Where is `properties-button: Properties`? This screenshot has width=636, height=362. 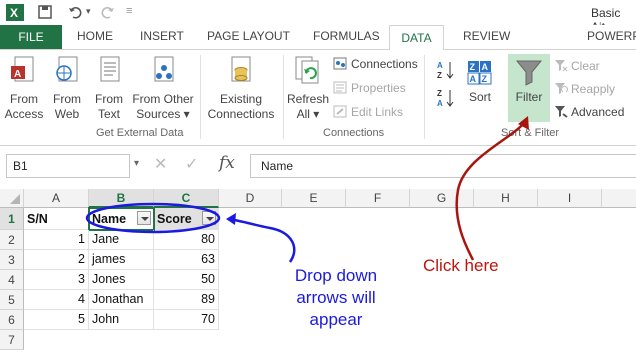
properties-button: Properties is located at coordinates (369, 88).